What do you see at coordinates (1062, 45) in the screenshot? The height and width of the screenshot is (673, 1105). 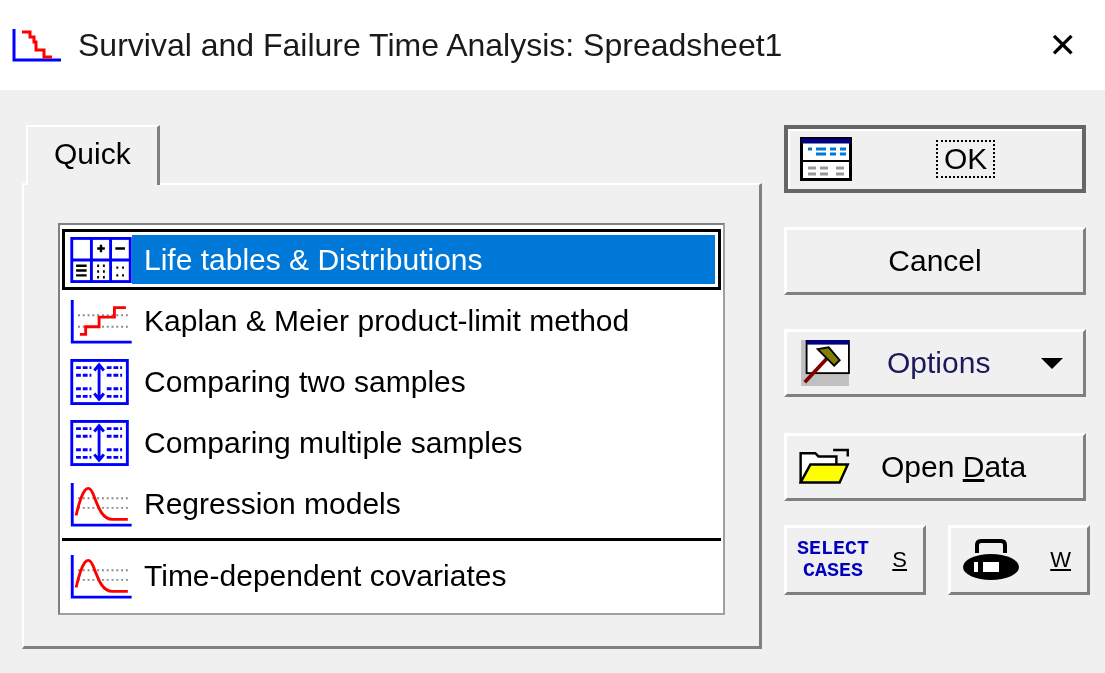 I see `close-button: ✕` at bounding box center [1062, 45].